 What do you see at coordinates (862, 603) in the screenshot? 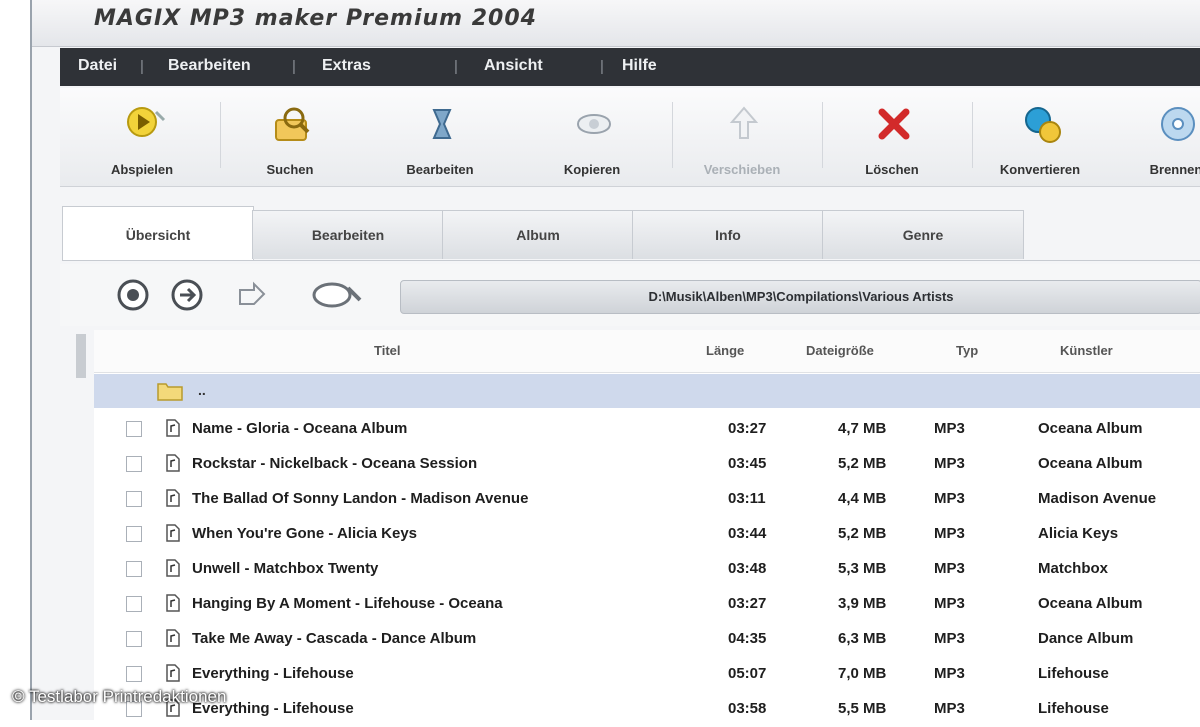
I see `cell-size: 3,9 MB` at bounding box center [862, 603].